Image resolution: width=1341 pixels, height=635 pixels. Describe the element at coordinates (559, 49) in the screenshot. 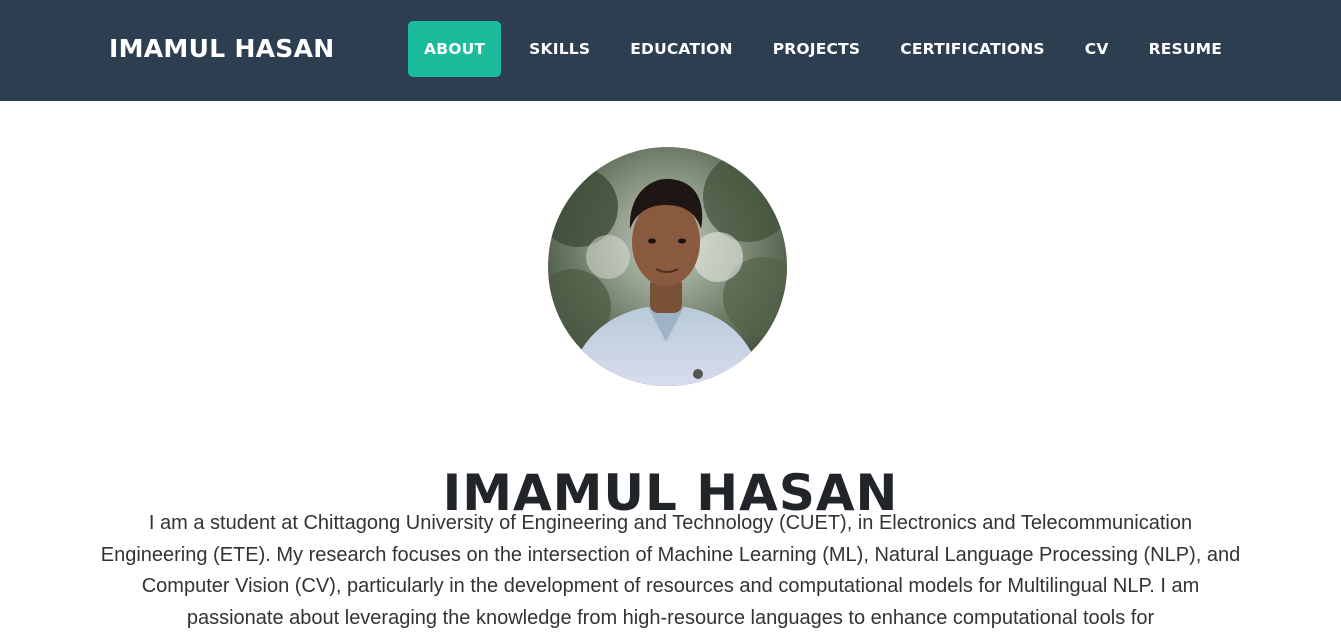

I see `nav-skills: SKILLS` at that location.